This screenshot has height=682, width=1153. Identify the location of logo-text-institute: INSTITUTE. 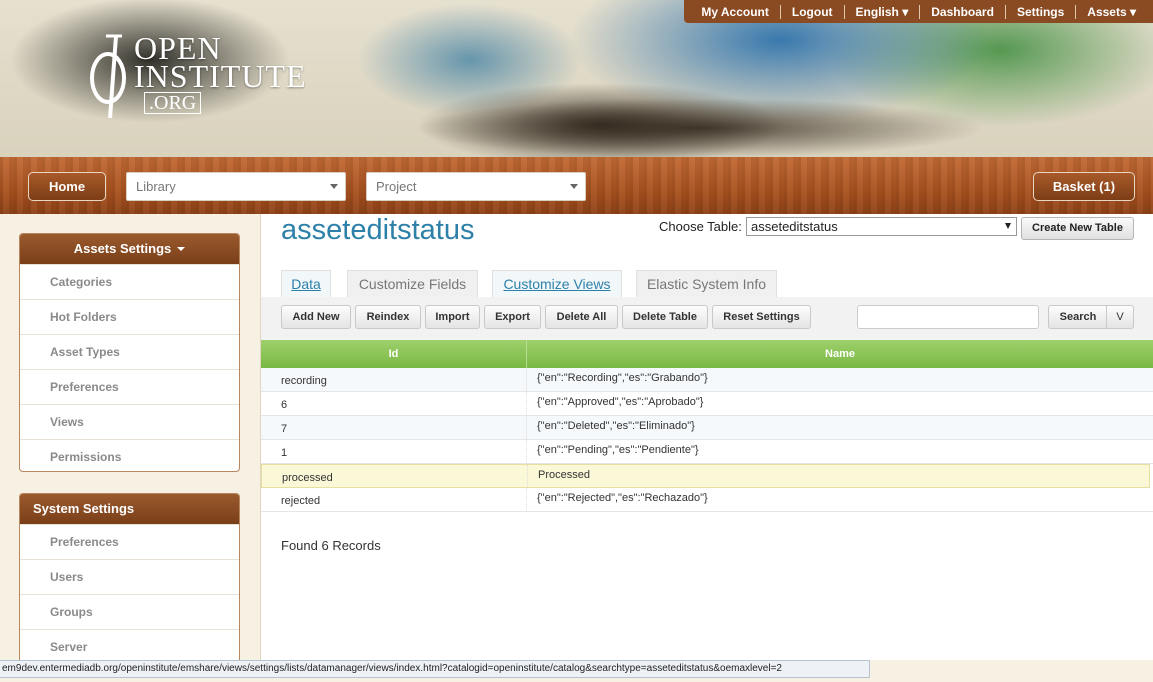
(220, 76).